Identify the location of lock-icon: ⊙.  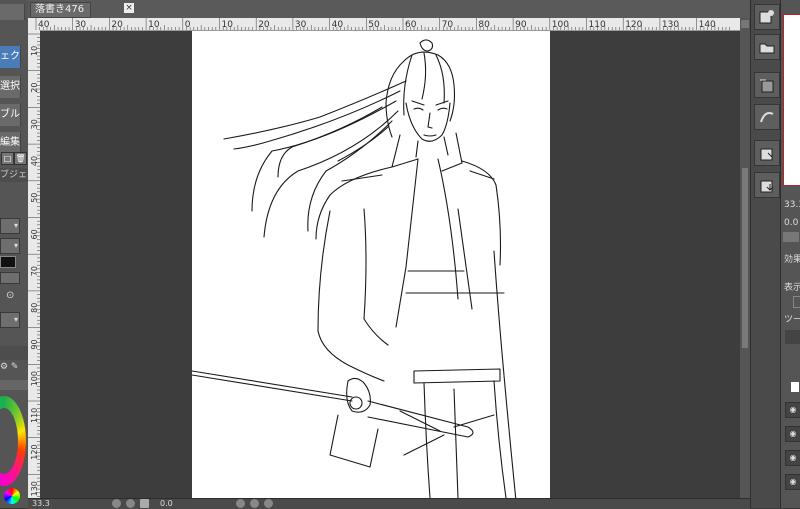
(11, 296).